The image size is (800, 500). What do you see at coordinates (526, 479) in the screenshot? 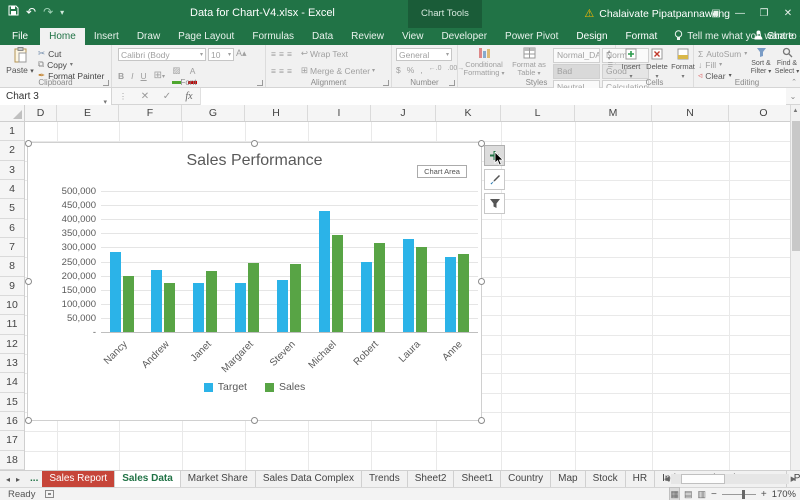
I see `sheet-tab-country: Country` at bounding box center [526, 479].